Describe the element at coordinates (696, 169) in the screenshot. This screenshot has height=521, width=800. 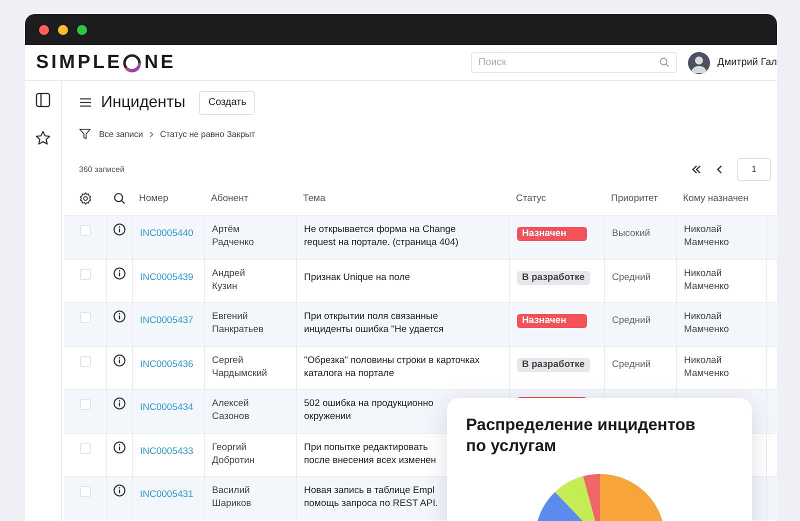
I see `first-page-icon` at that location.